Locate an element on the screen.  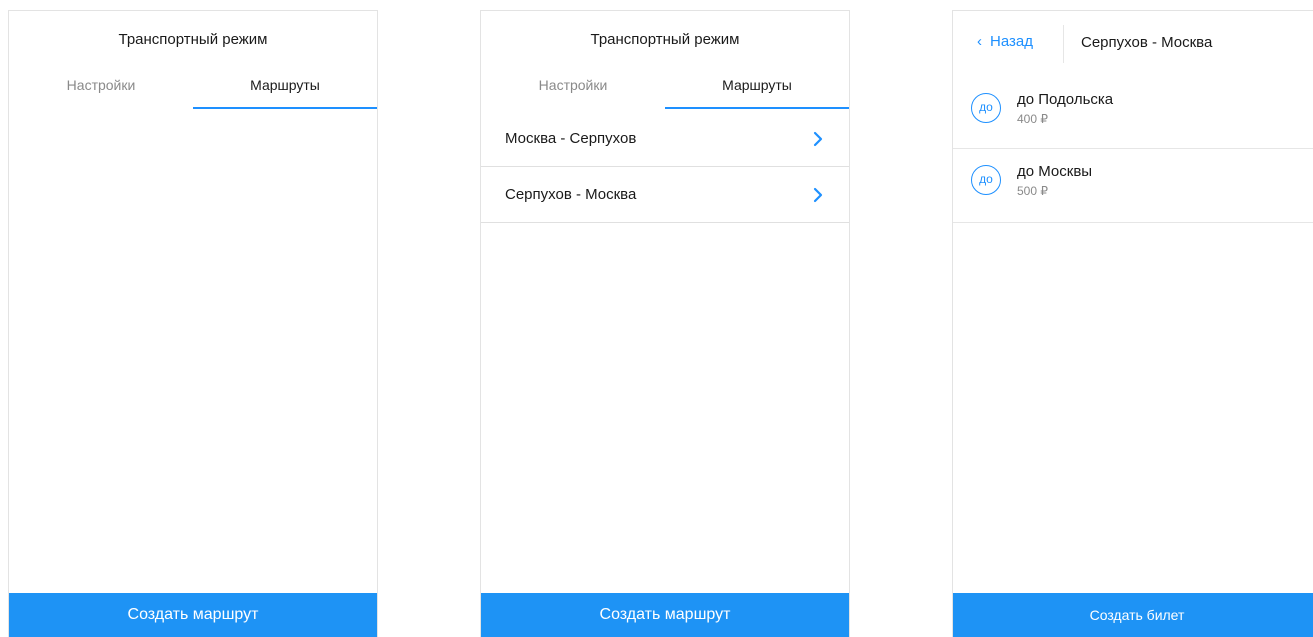
back-label: Назад is located at coordinates (1011, 41).